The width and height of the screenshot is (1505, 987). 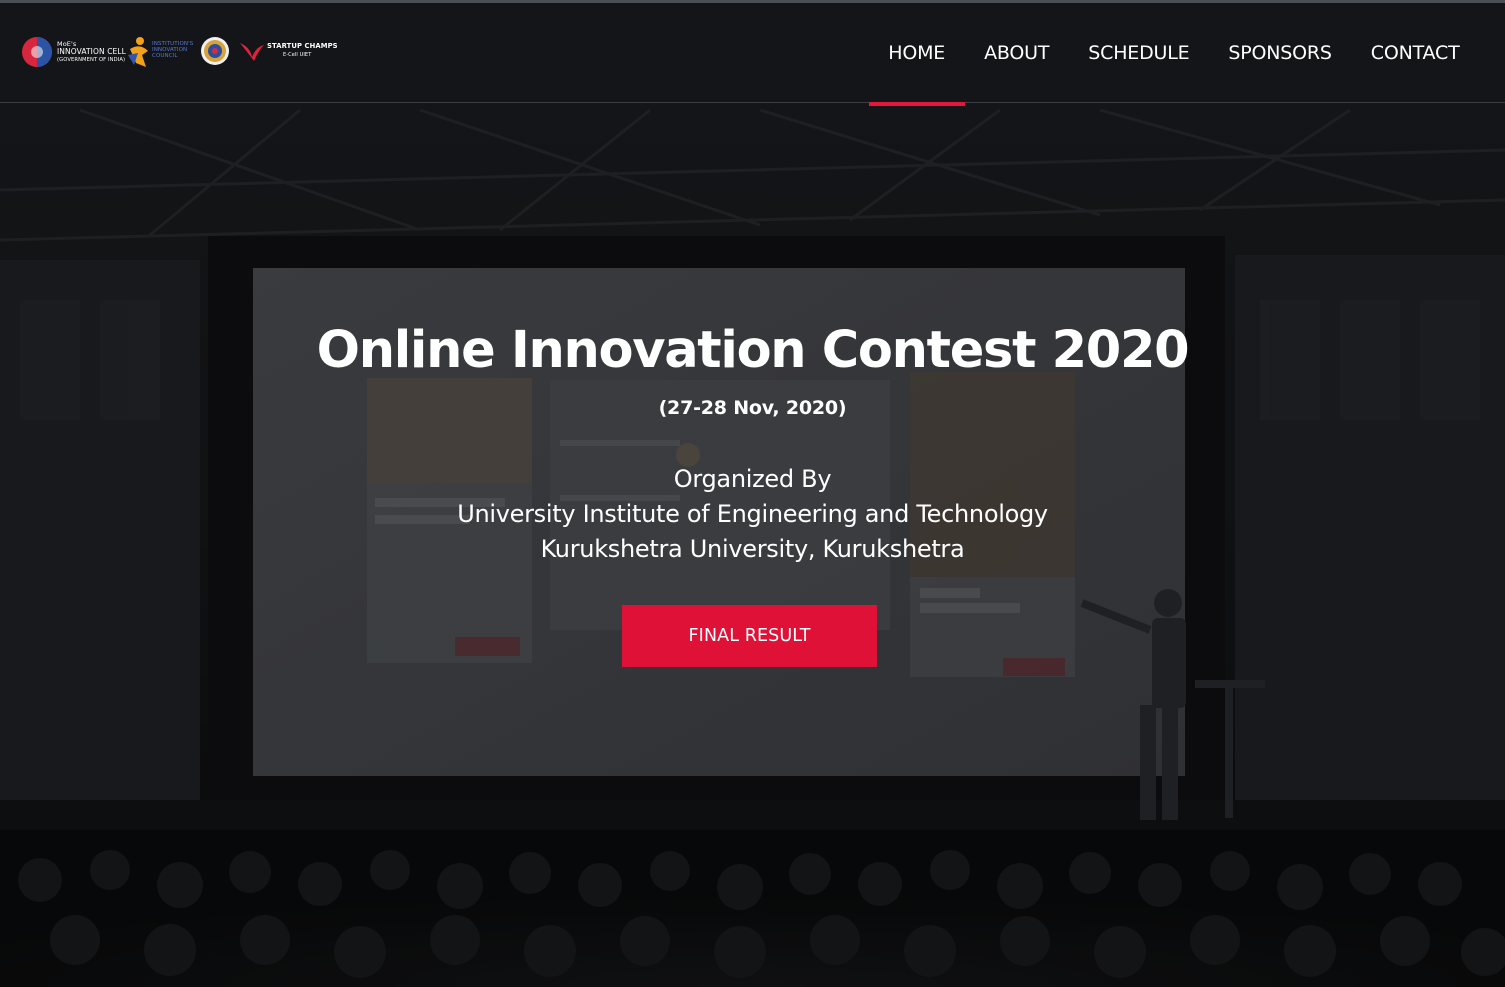 I want to click on logo-text-line: INNOVATION CELL, so click(x=91, y=51).